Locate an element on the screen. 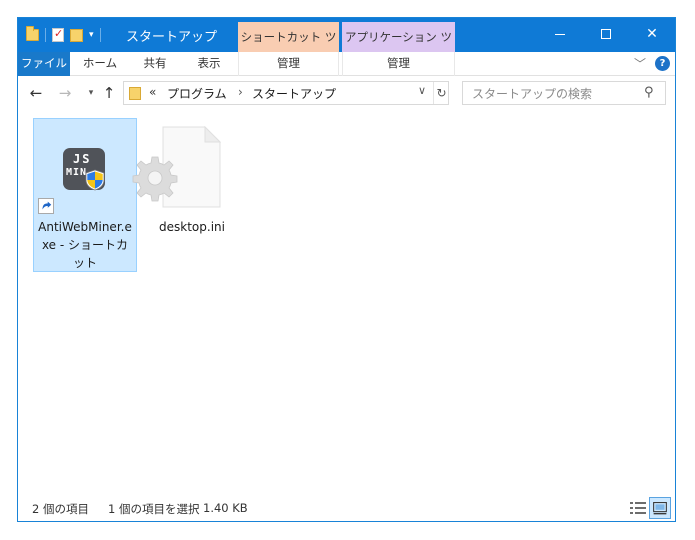  close-button: ✕ is located at coordinates (652, 34).